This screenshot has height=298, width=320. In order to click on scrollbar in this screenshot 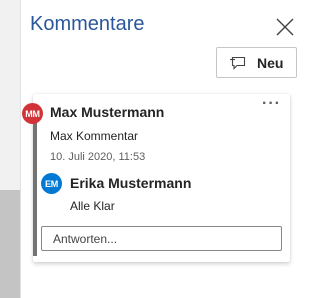, I will do `click(10, 149)`.